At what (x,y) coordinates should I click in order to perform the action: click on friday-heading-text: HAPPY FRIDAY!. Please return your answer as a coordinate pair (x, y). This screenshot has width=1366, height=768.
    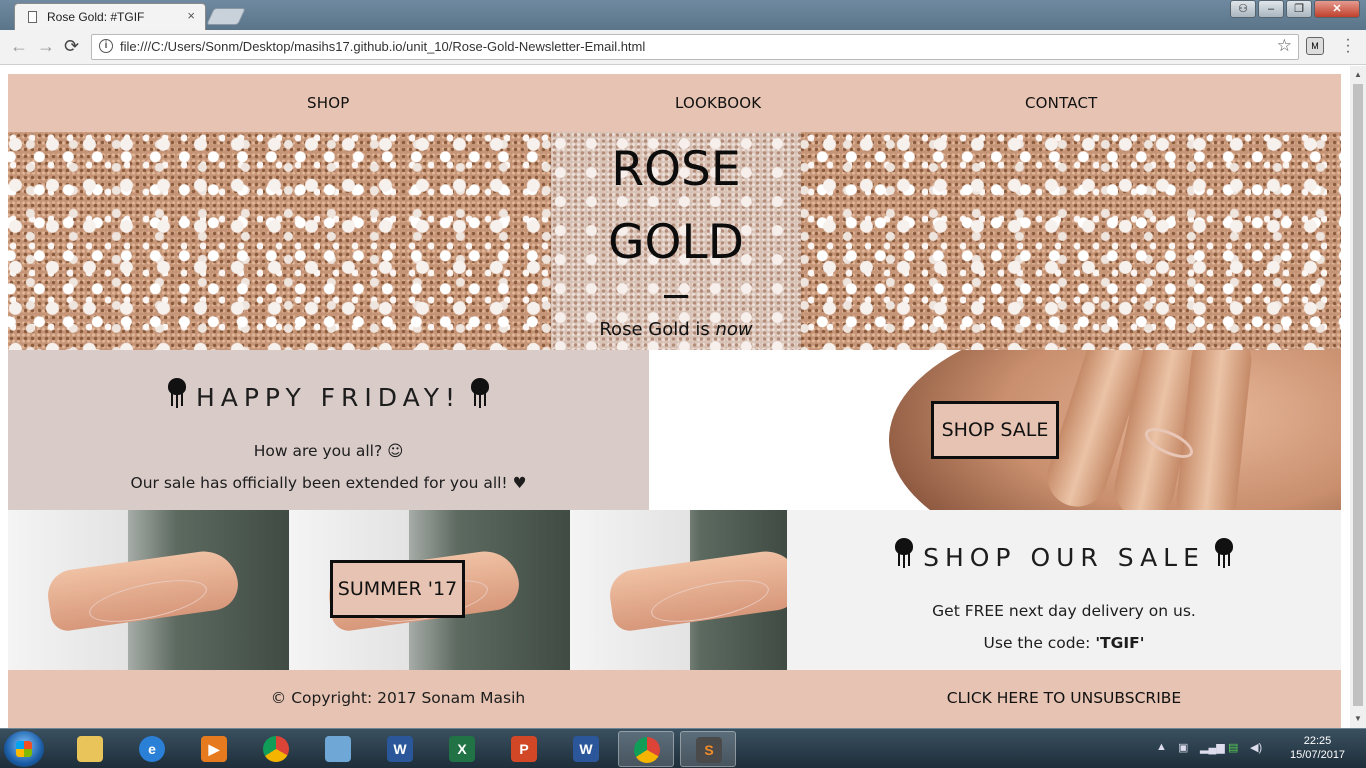
    Looking at the image, I should click on (328, 397).